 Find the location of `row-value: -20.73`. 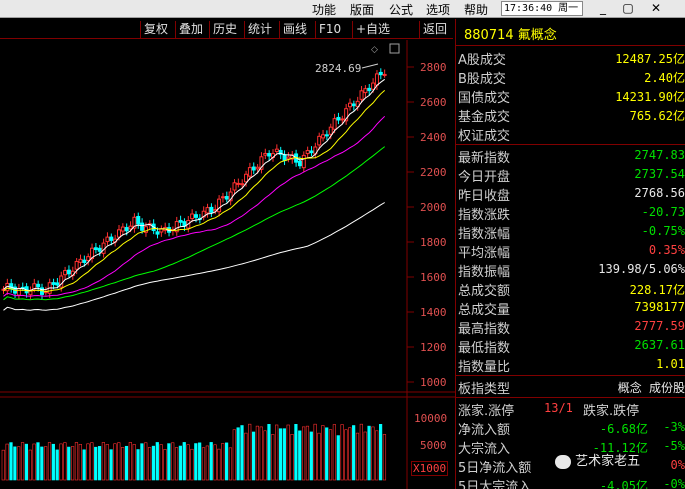

row-value: -20.73 is located at coordinates (663, 212).